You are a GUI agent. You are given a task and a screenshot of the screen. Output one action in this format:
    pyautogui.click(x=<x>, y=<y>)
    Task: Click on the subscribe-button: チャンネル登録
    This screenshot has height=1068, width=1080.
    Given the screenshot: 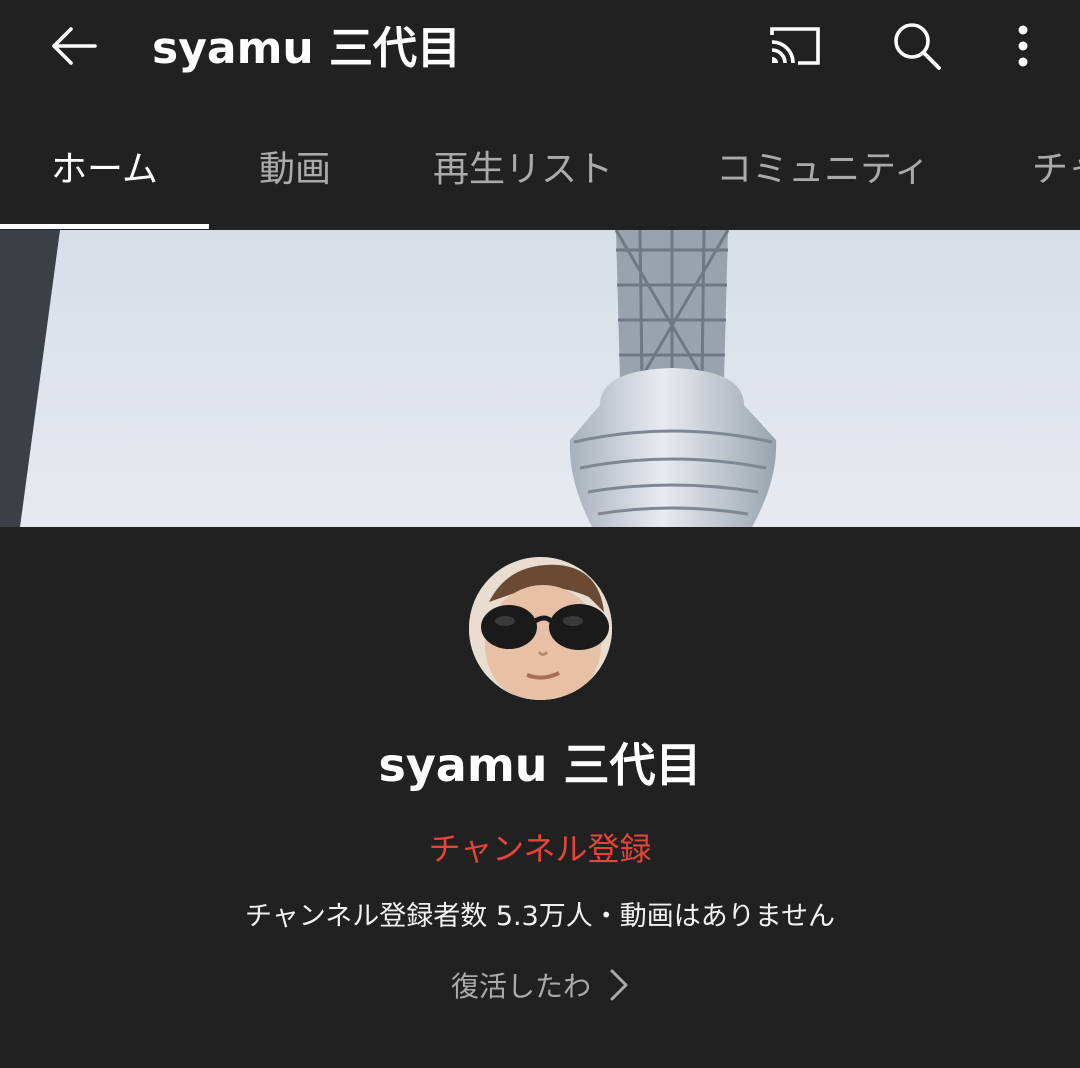 What is the action you would take?
    pyautogui.click(x=540, y=849)
    